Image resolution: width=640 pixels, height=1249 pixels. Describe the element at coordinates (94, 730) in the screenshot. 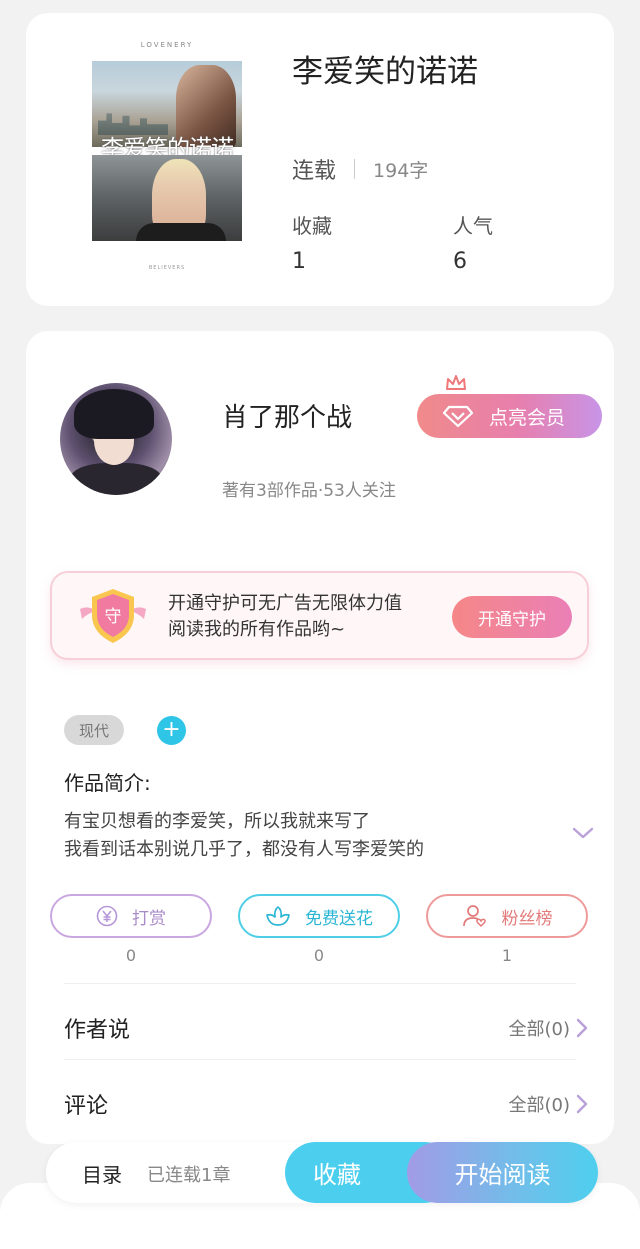

I see `genre-tag: 现代` at that location.